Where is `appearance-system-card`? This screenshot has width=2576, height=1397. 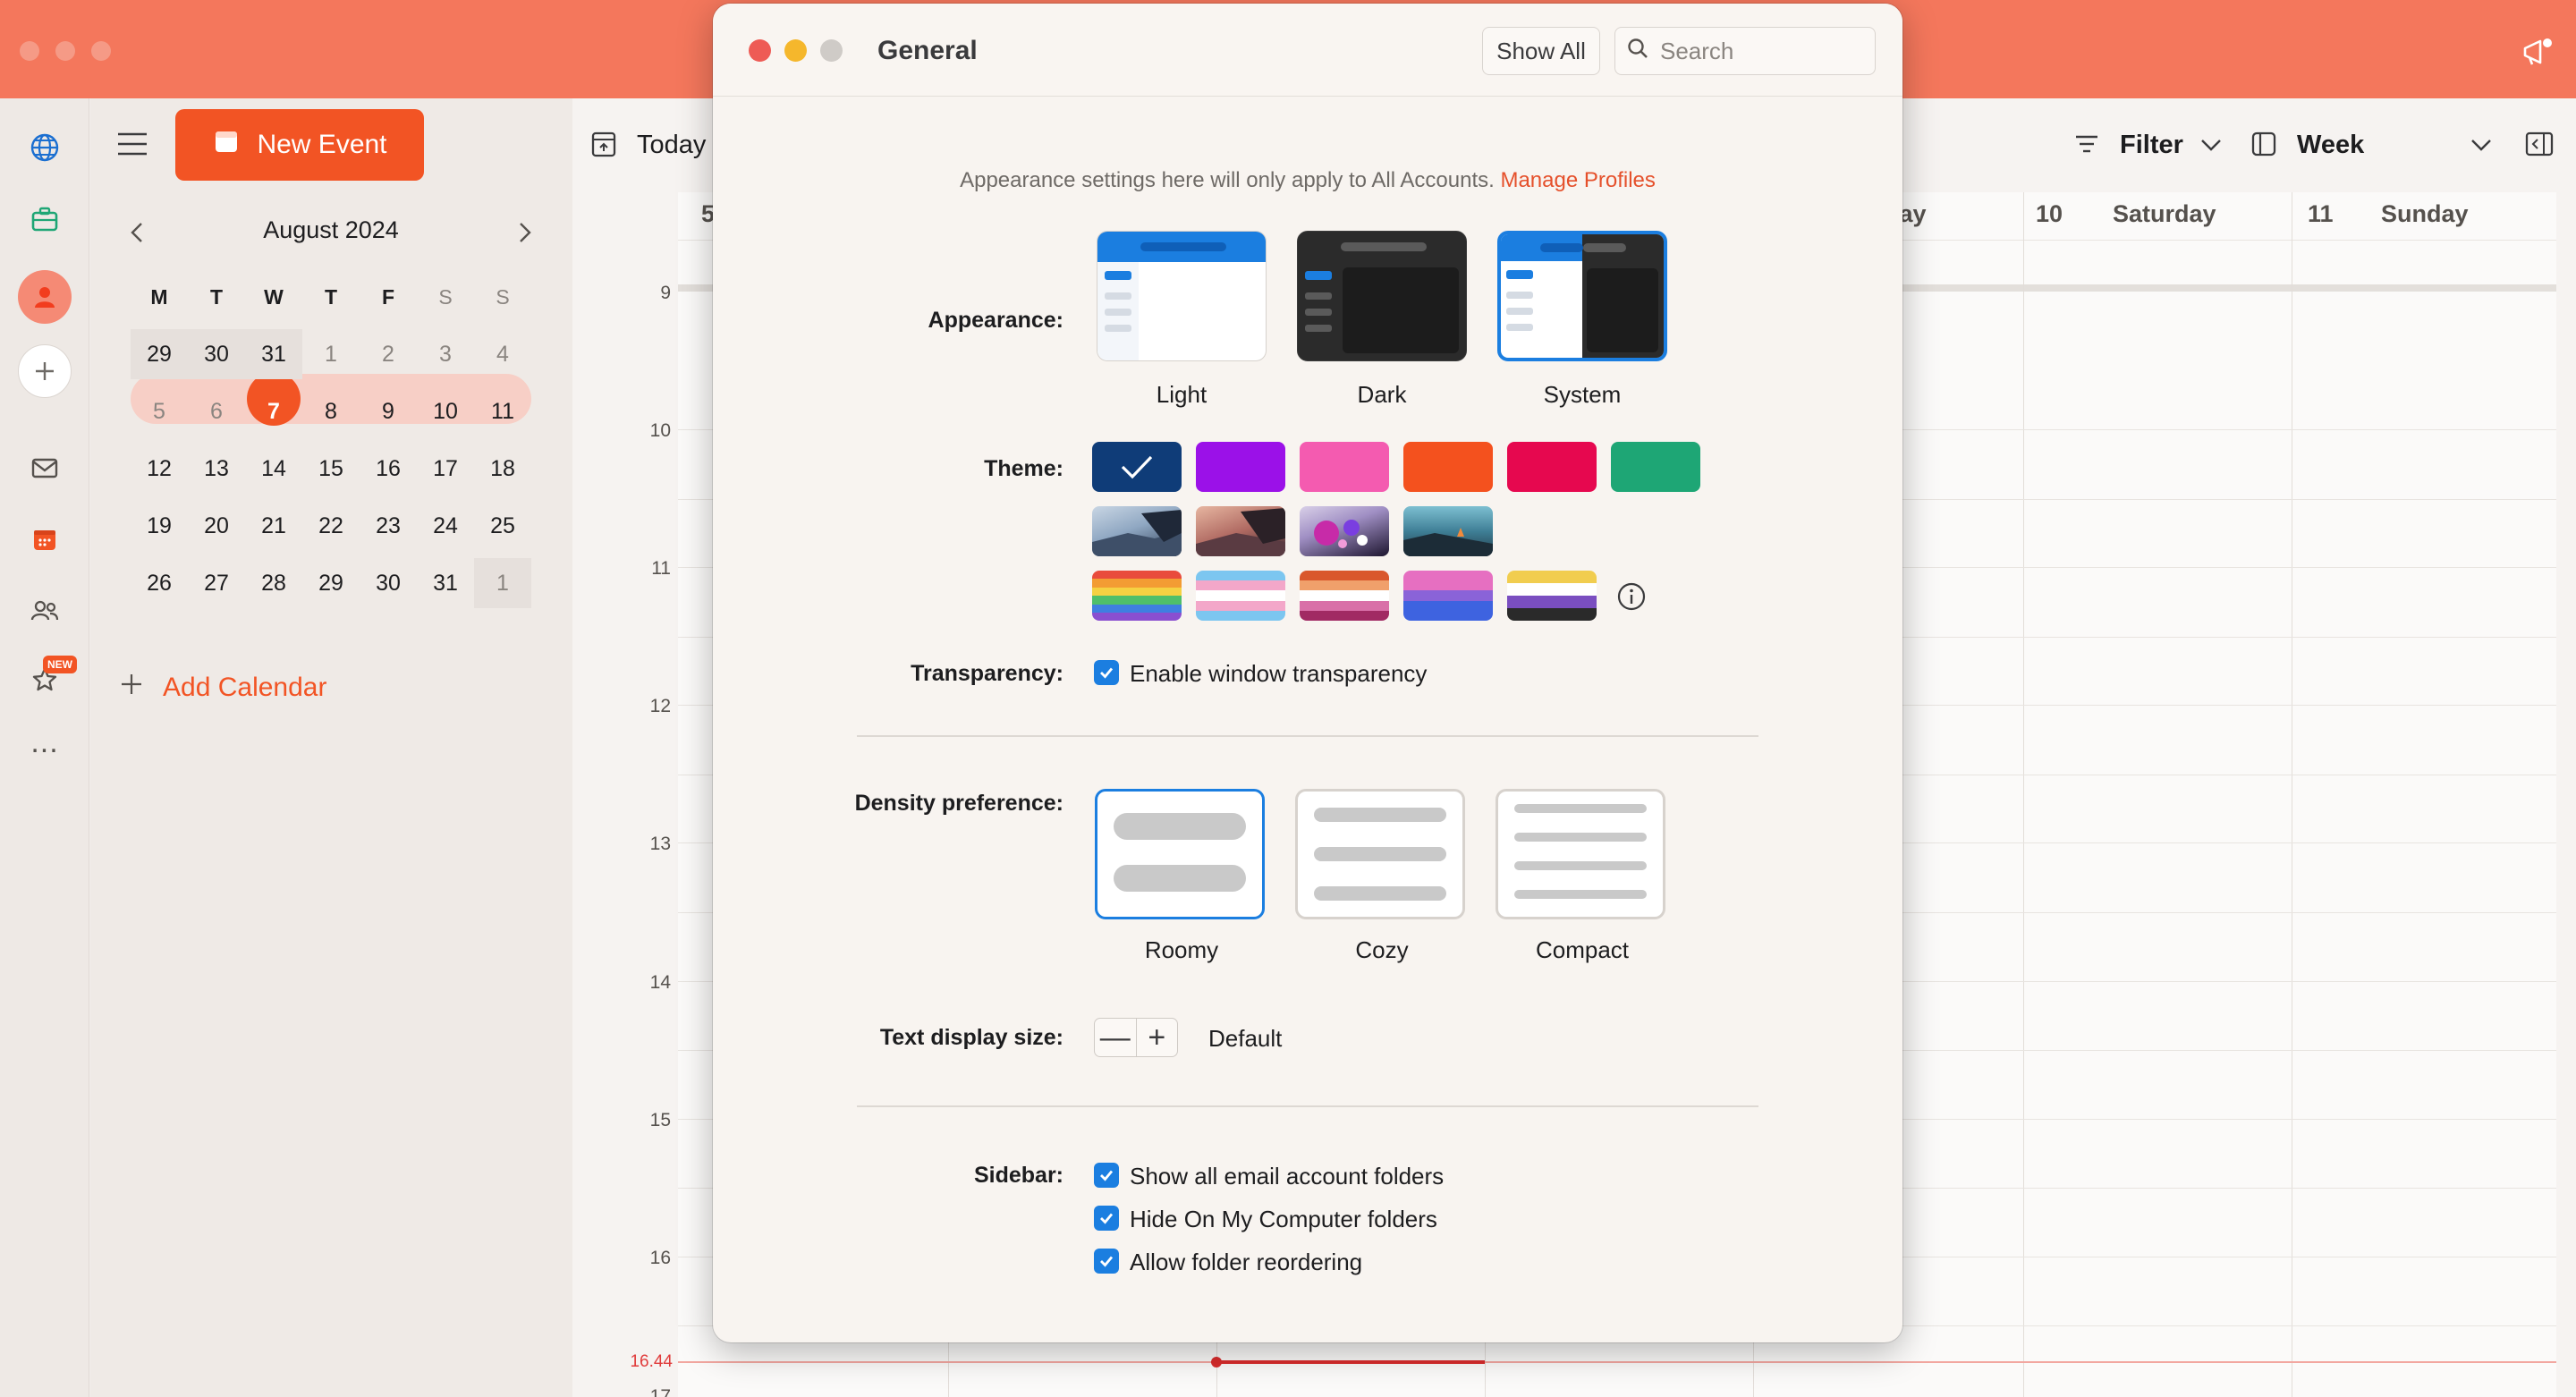
appearance-system-card is located at coordinates (1582, 296).